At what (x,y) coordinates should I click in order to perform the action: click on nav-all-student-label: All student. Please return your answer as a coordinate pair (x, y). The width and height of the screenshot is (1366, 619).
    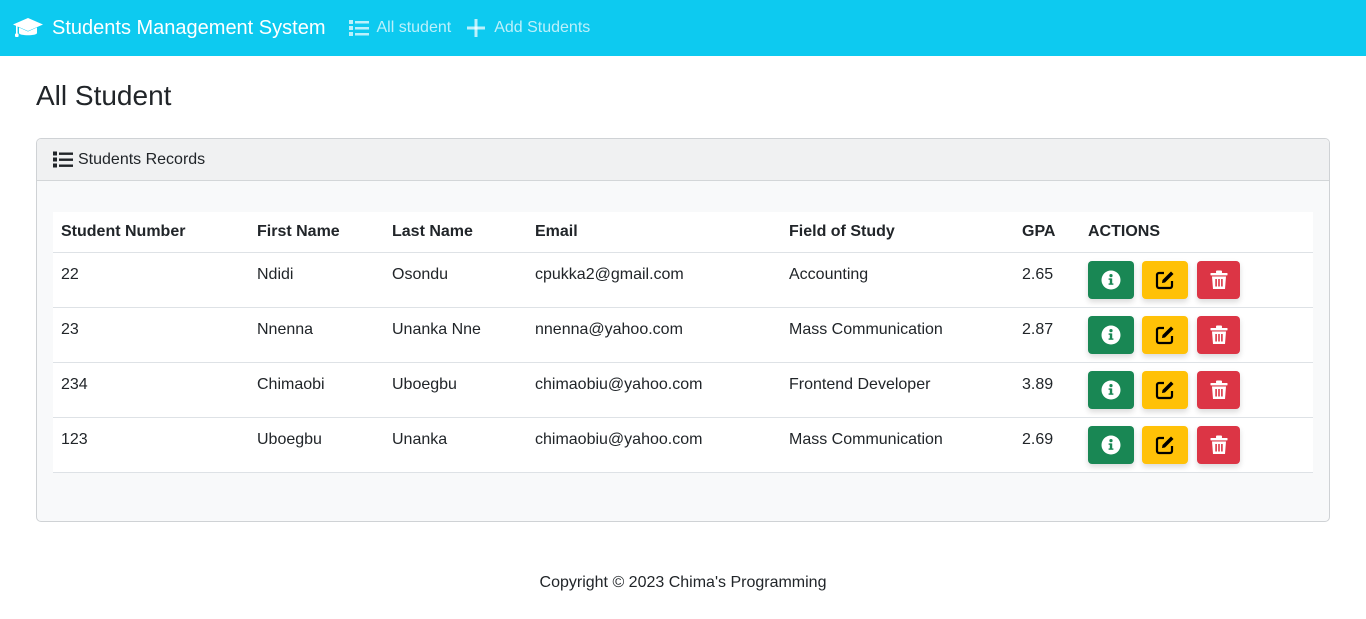
    Looking at the image, I should click on (414, 27).